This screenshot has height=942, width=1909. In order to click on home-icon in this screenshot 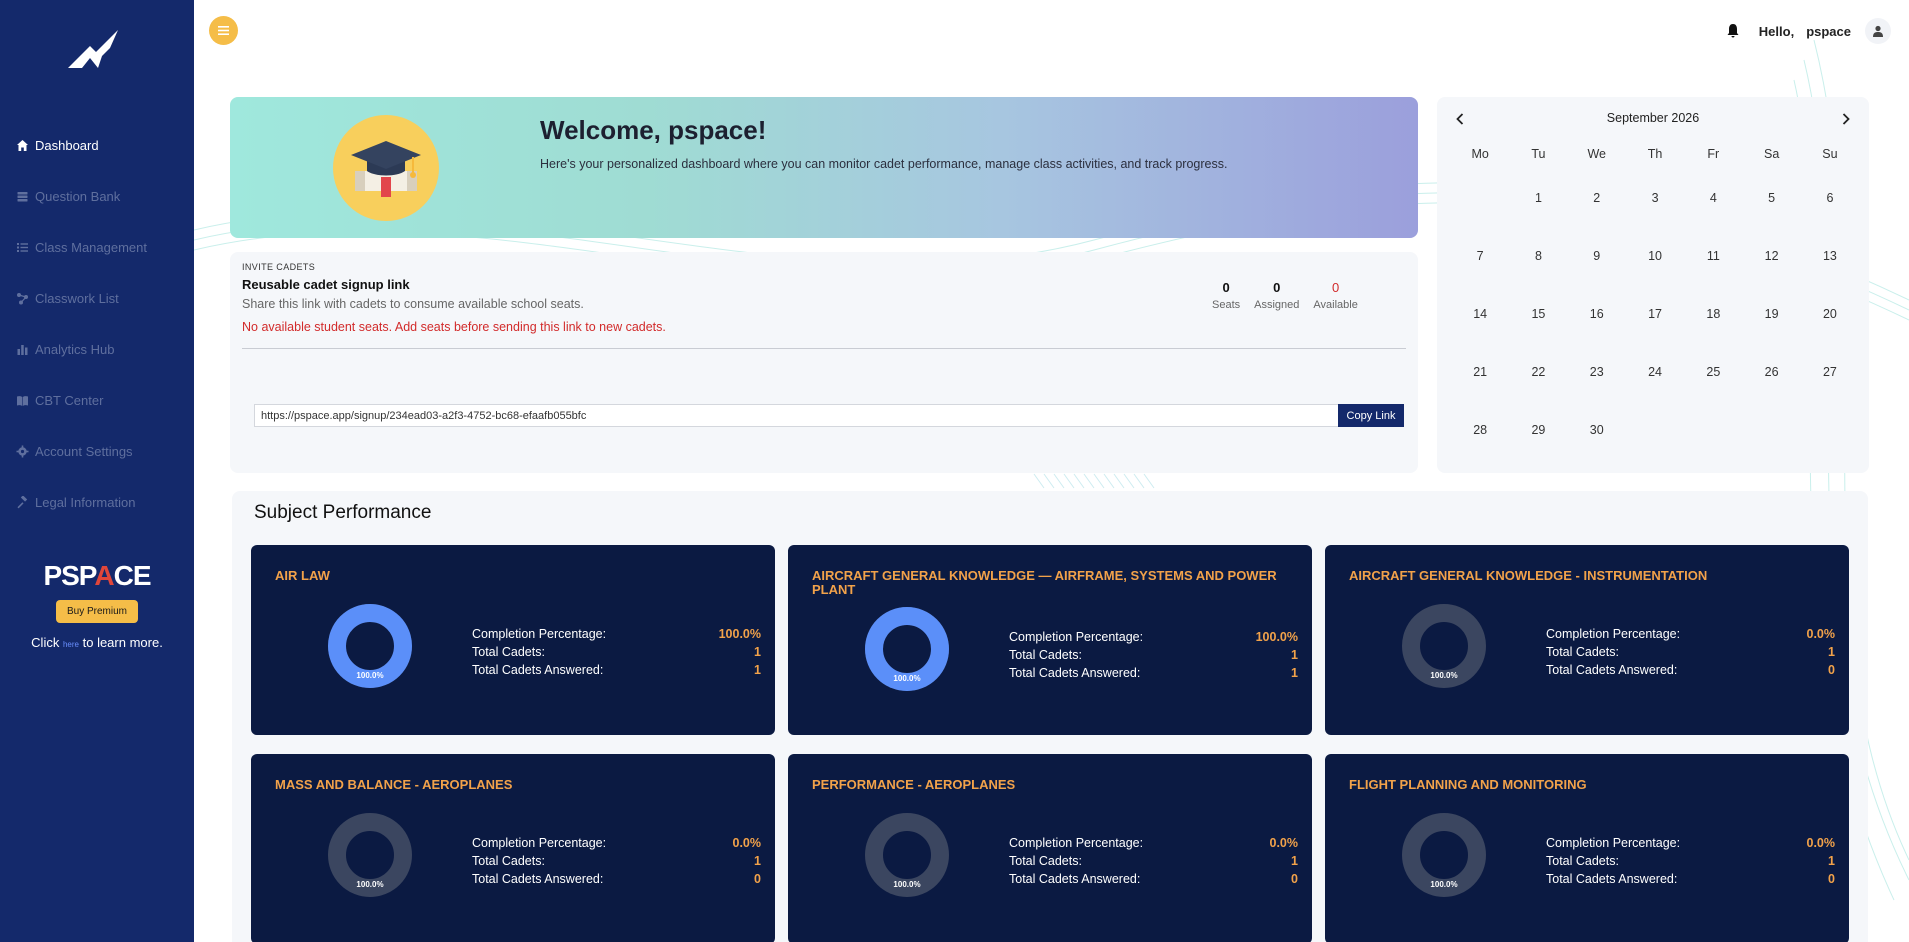, I will do `click(22, 145)`.